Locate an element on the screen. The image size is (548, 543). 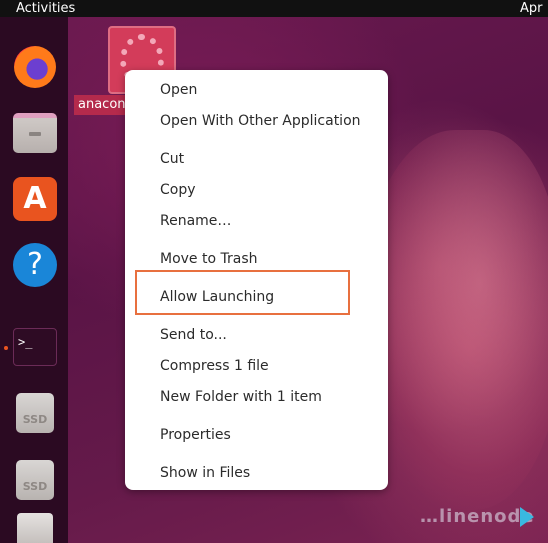
dock-item-ssd-2: SSD is located at coordinates (35, 480).